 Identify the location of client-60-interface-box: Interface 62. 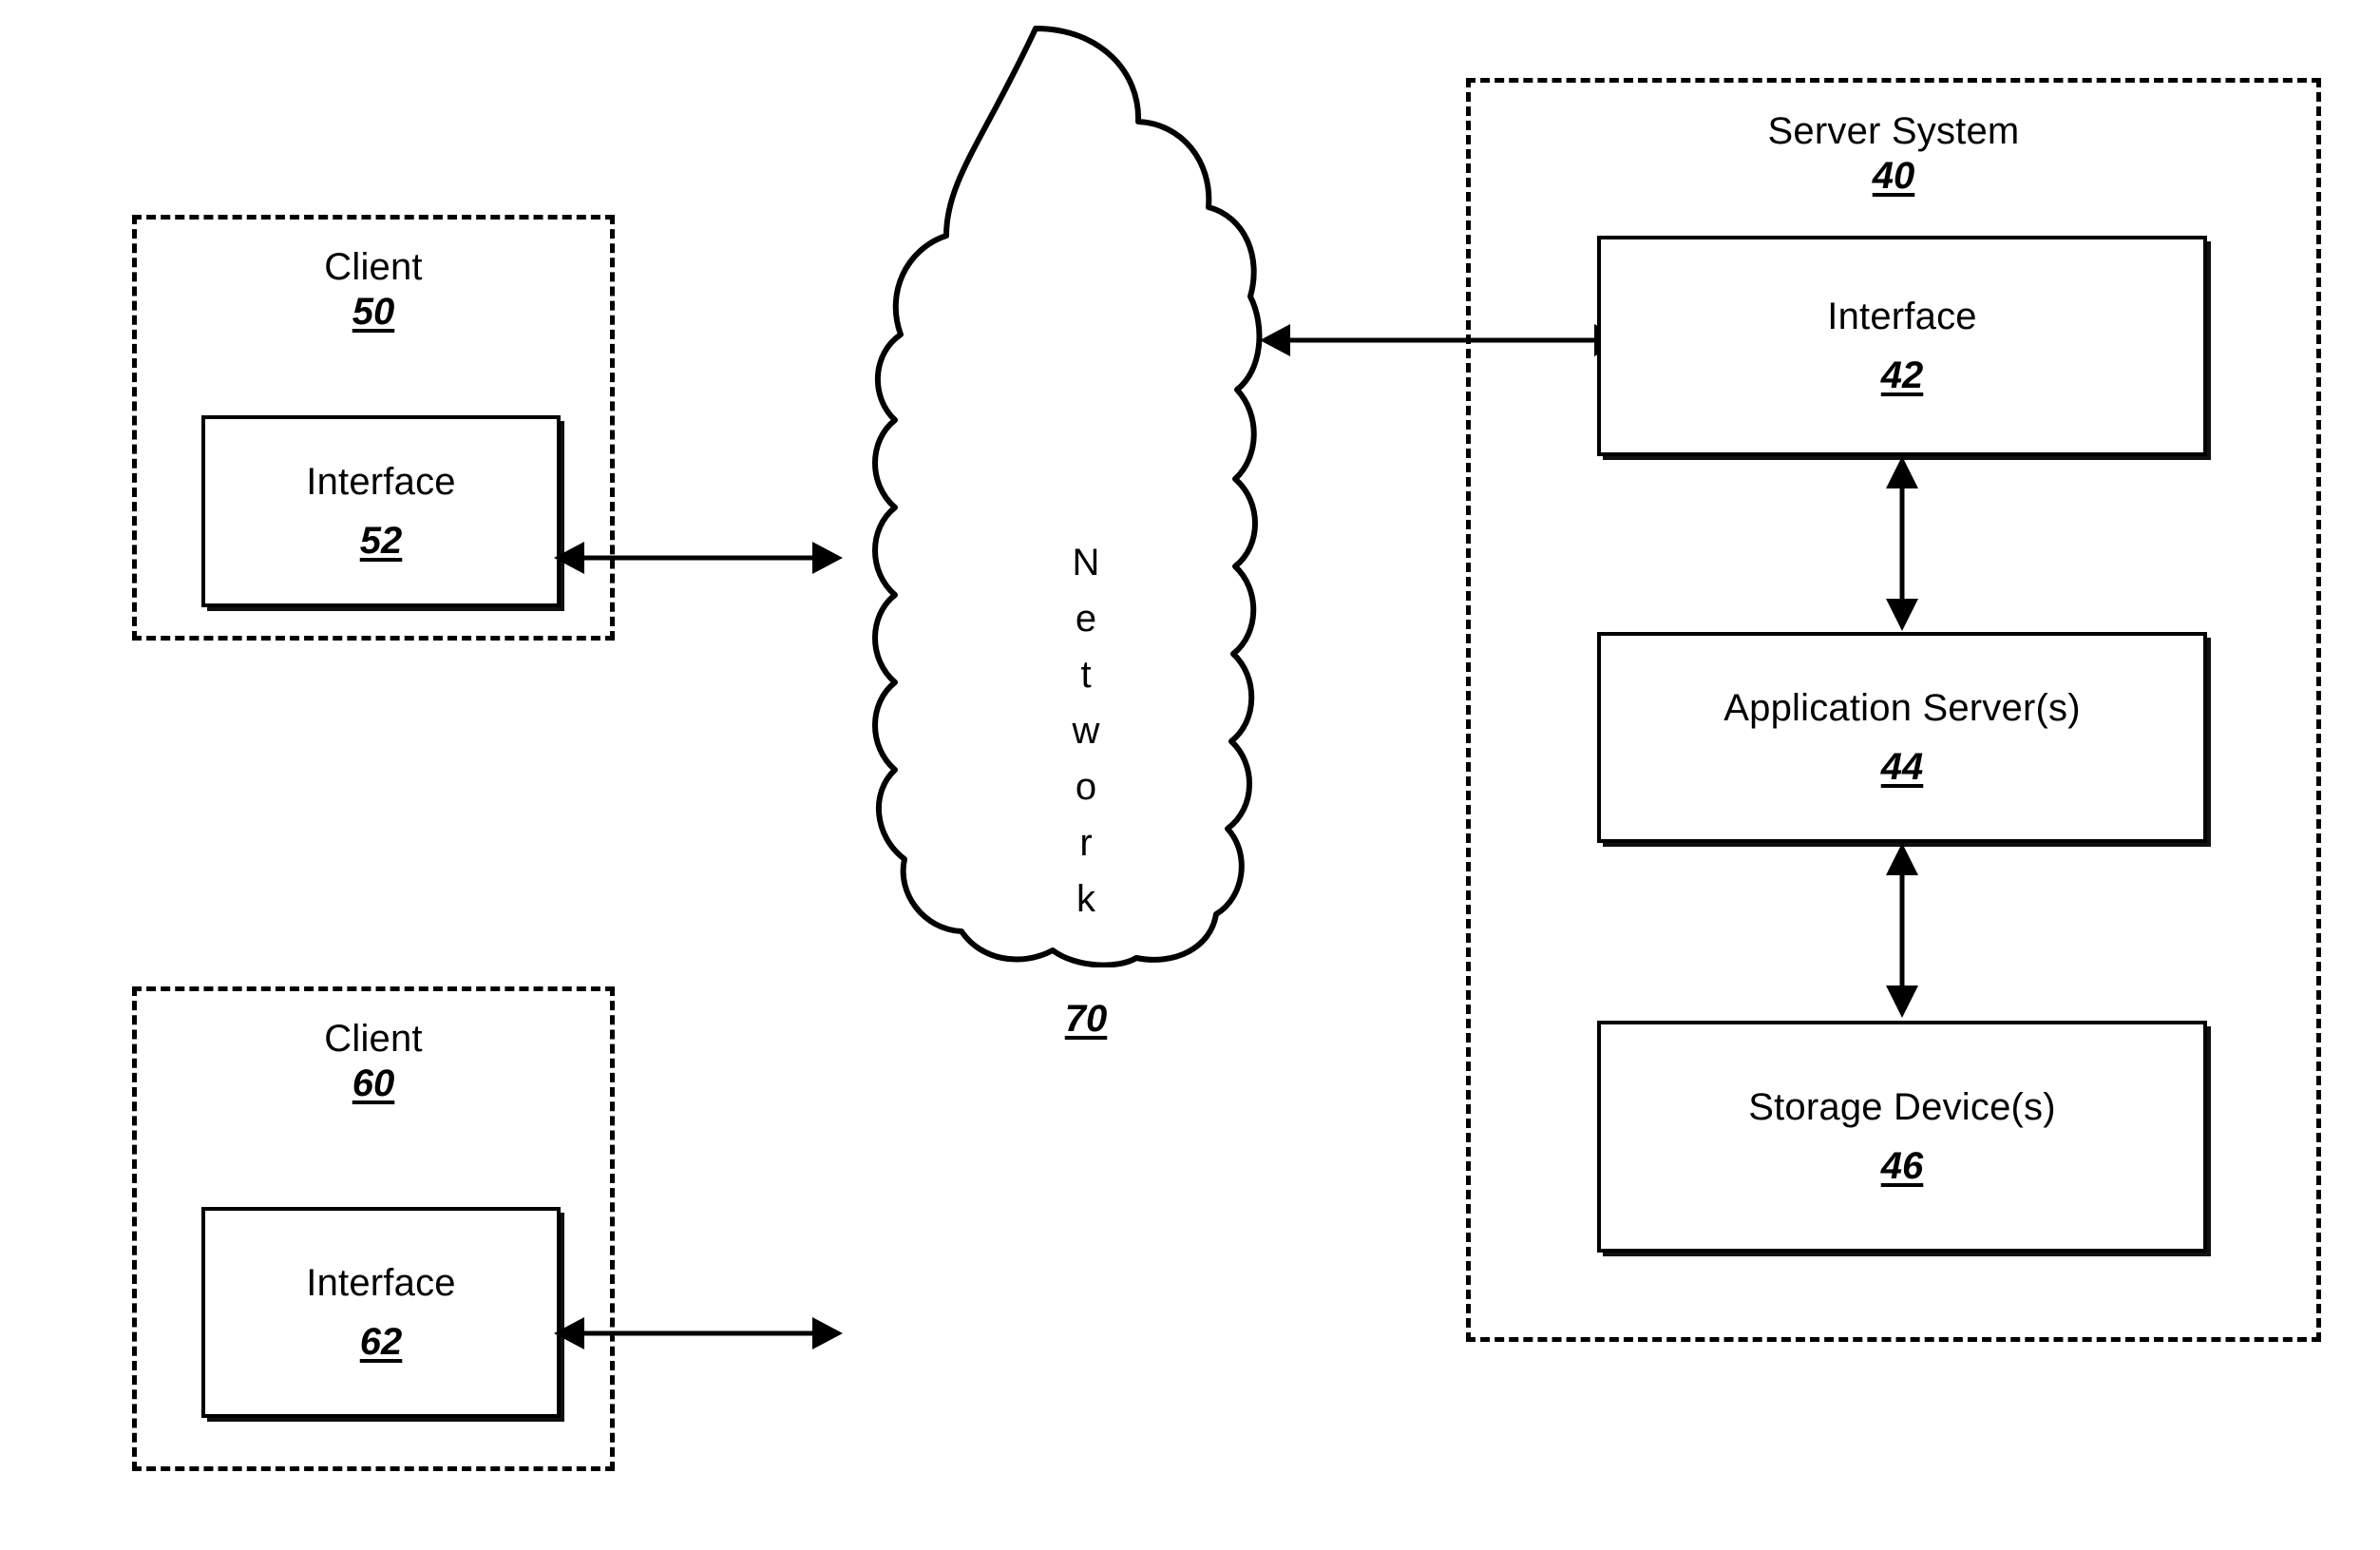
(381, 1312).